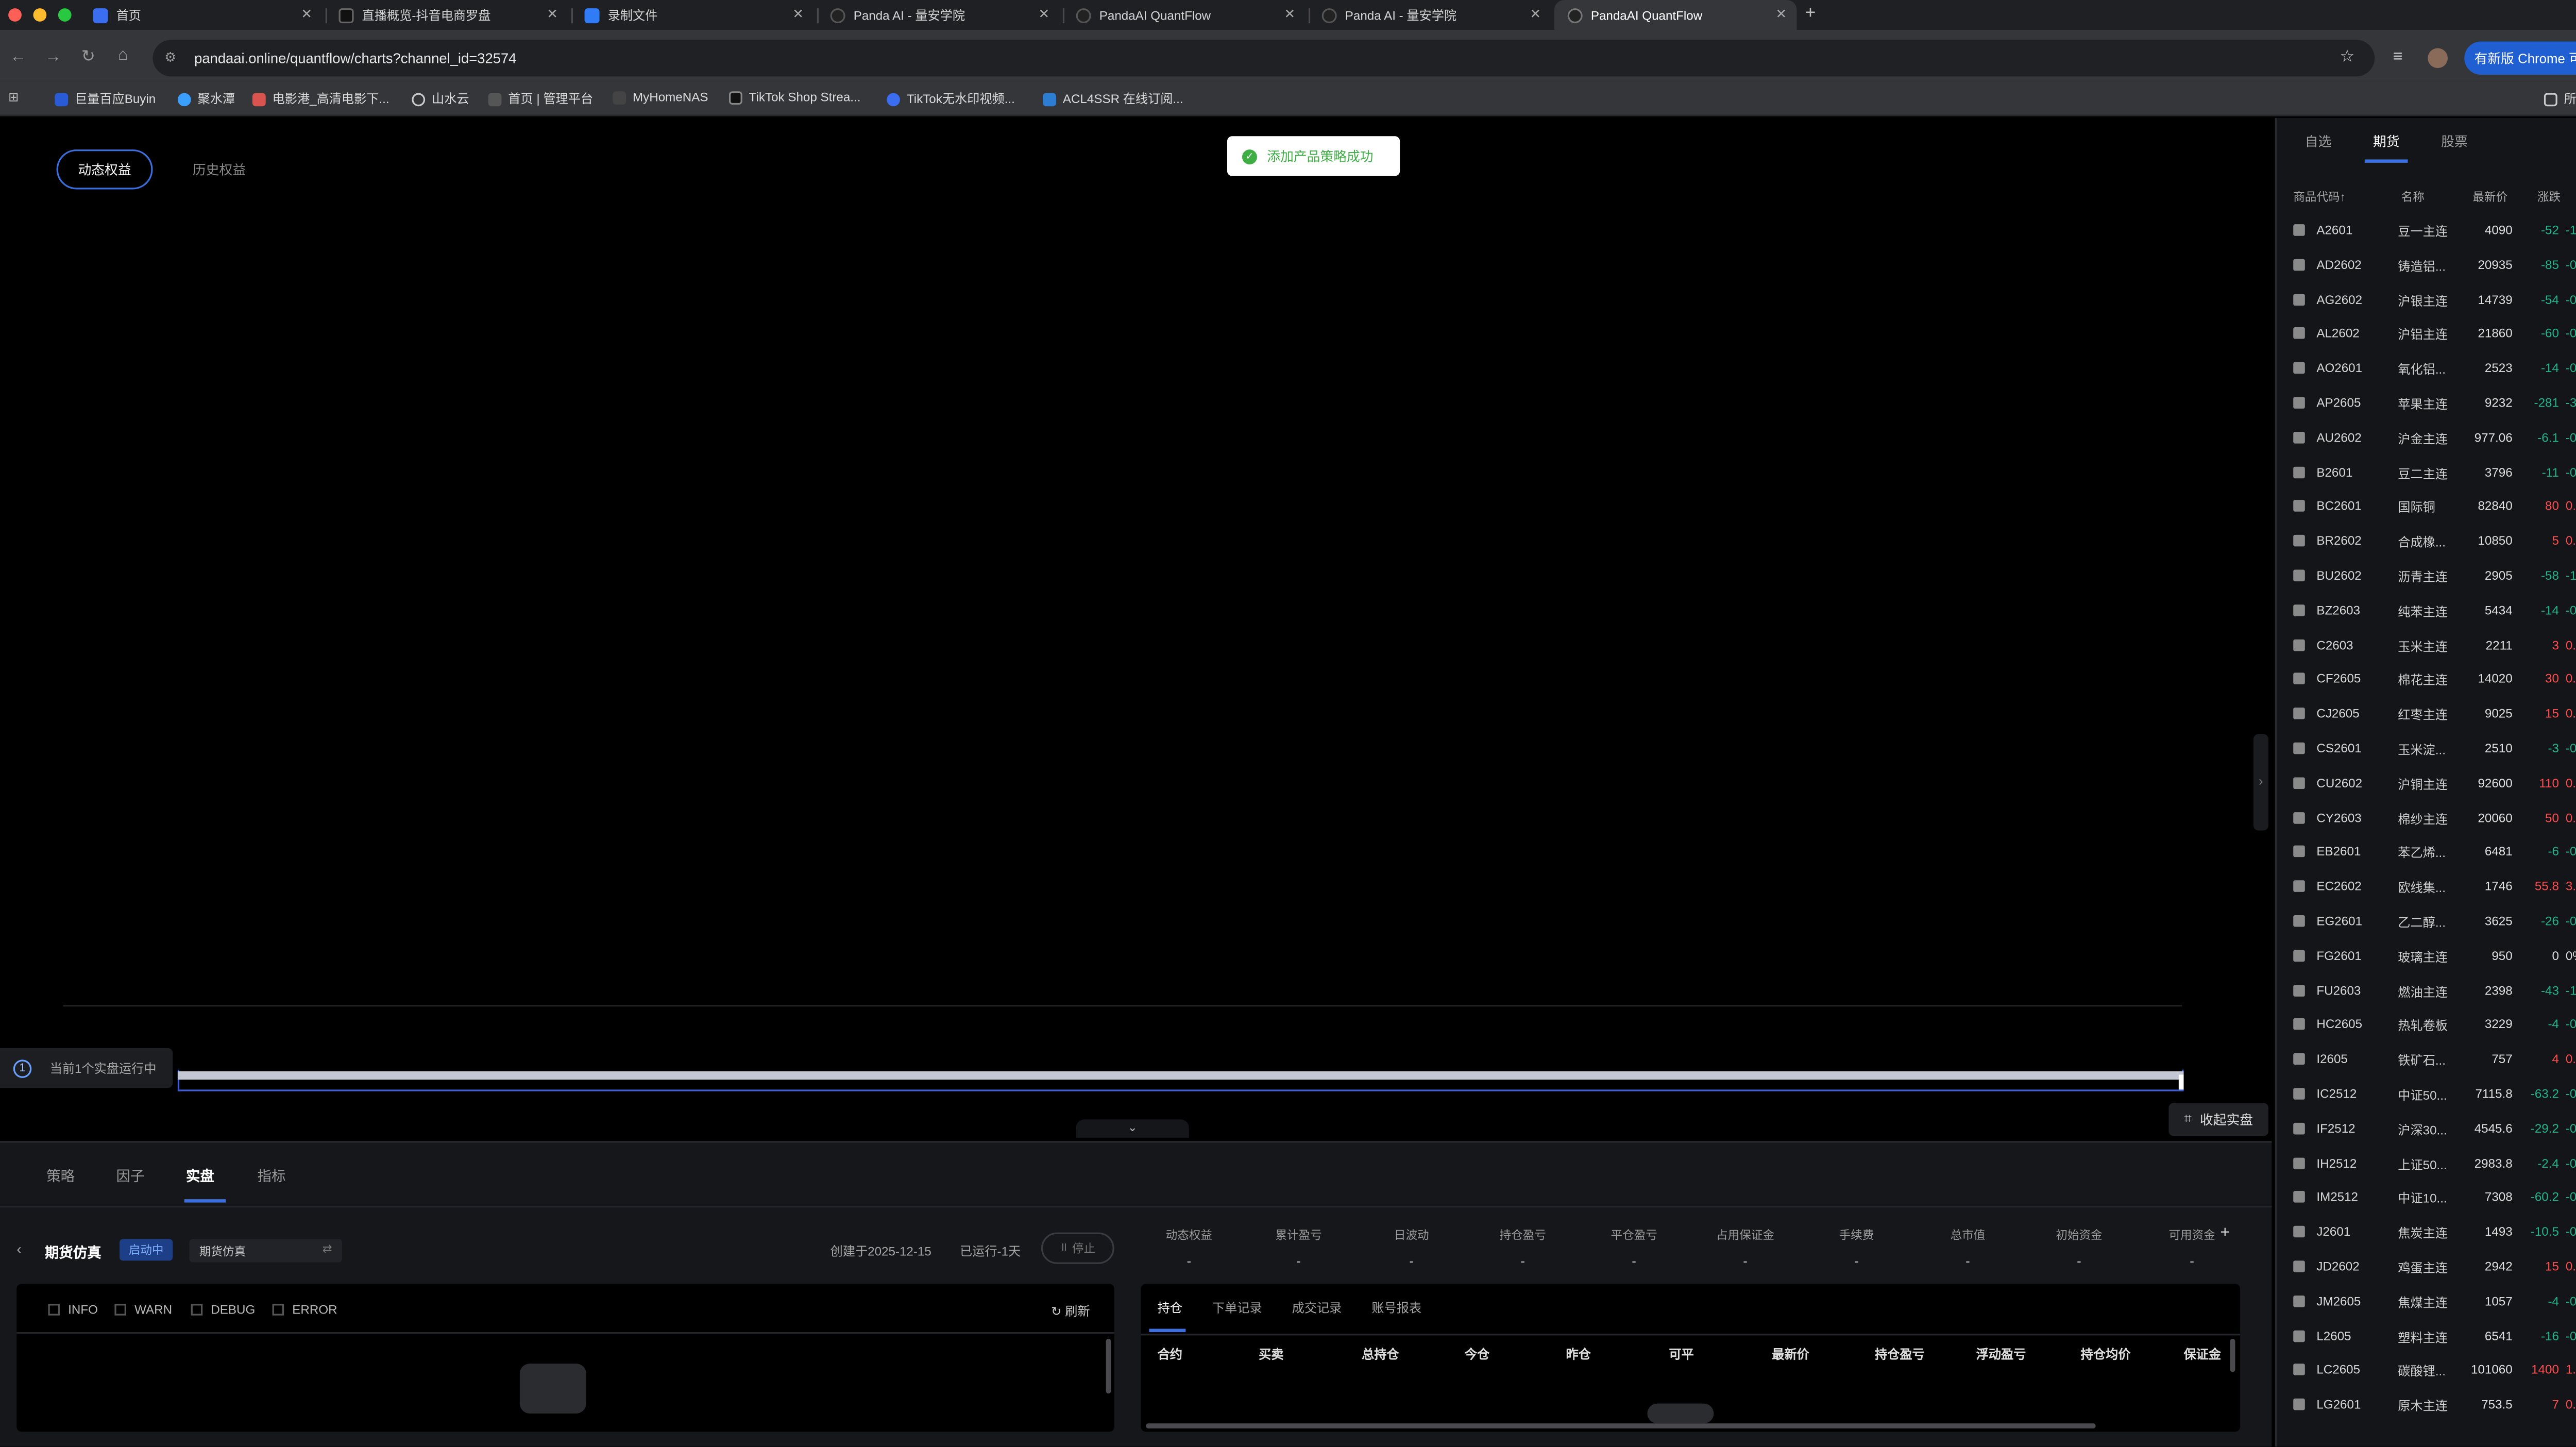 This screenshot has height=1447, width=2576. I want to click on quote-row: AD2602 铸造铝... 20935 -85 -0.4%, so click(2430, 267).